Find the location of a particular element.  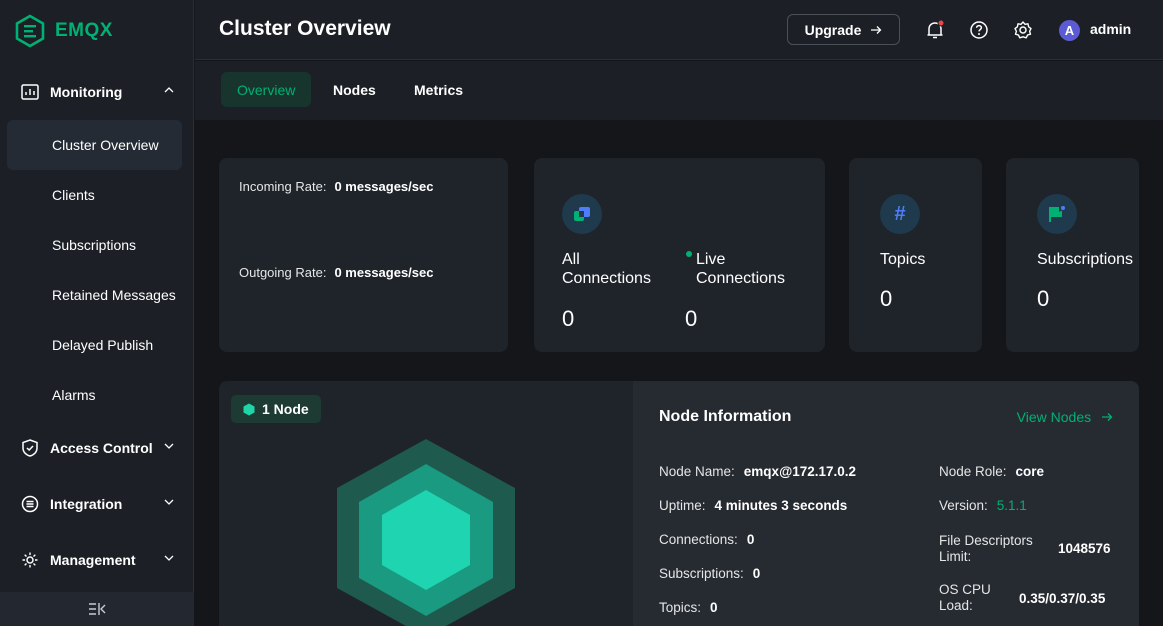

node-count-label: 1 Node is located at coordinates (285, 409).